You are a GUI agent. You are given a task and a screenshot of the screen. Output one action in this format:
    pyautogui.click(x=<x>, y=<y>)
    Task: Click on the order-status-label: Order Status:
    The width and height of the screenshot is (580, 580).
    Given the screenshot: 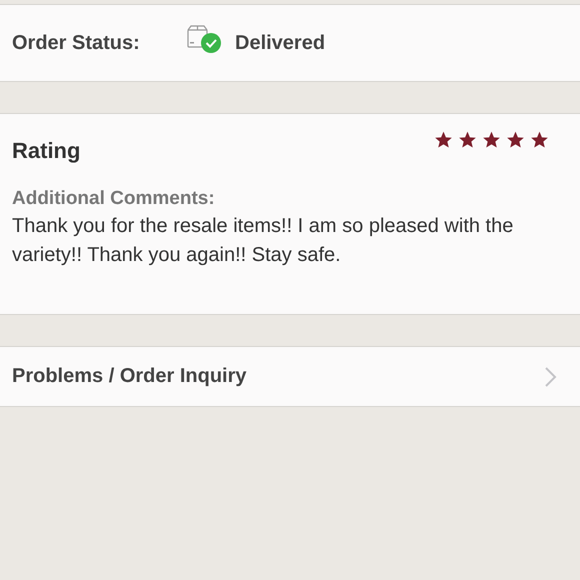 What is the action you would take?
    pyautogui.click(x=76, y=43)
    